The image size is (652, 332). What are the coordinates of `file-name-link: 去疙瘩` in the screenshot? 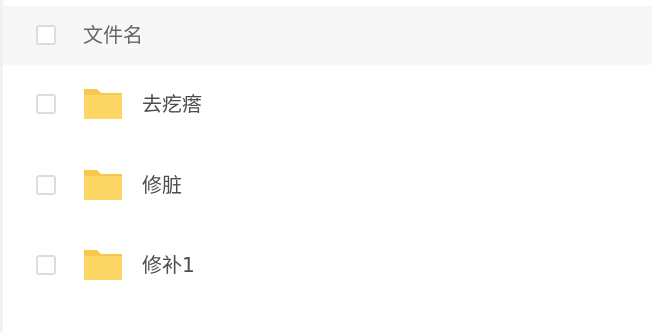 It's located at (172, 104).